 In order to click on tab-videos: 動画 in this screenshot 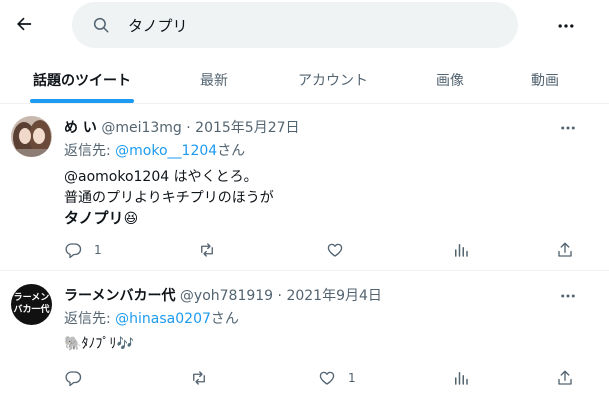, I will do `click(545, 80)`.